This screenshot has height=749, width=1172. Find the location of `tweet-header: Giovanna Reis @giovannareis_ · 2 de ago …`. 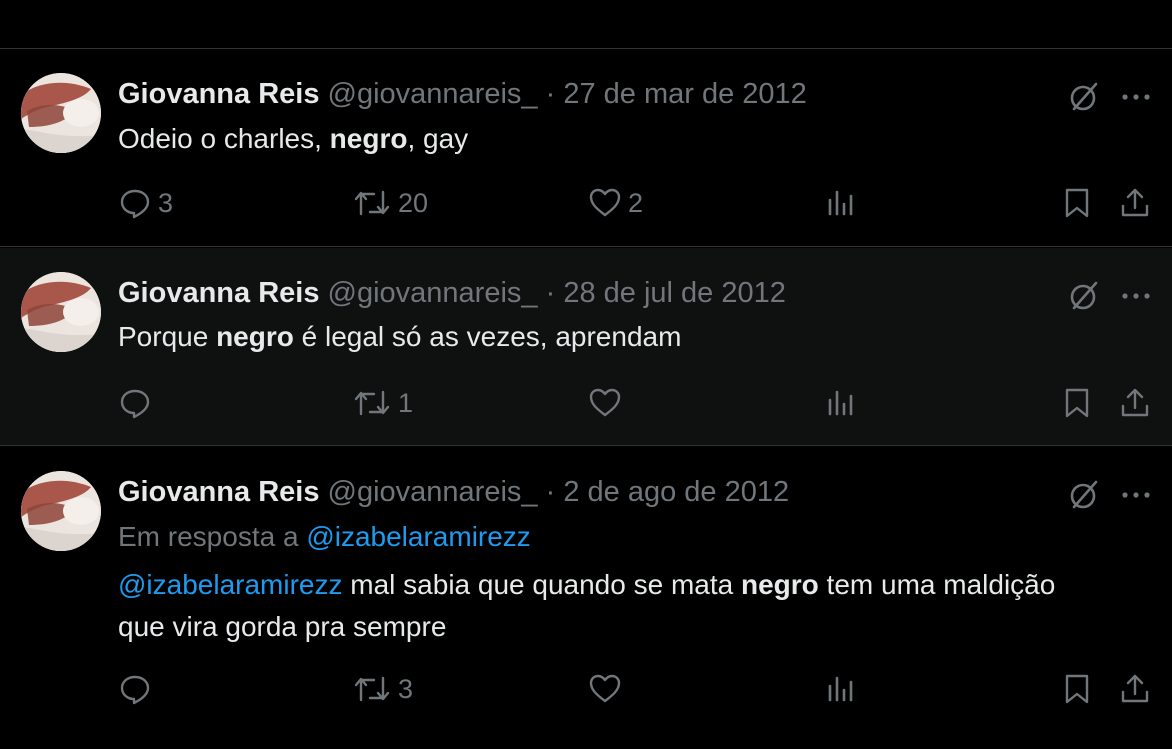

tweet-header: Giovanna Reis @giovannareis_ · 2 de ago … is located at coordinates (453, 492).